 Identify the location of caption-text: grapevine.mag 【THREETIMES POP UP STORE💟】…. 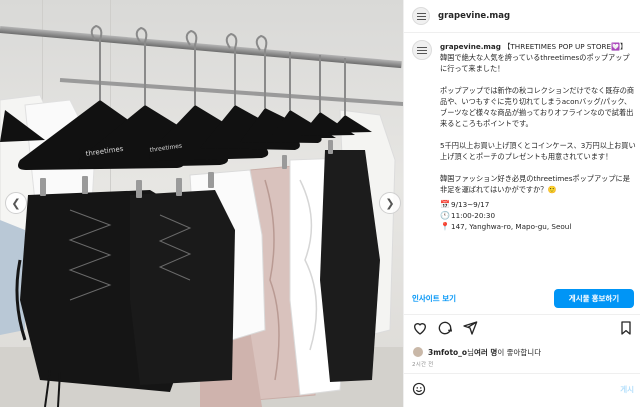
(538, 136).